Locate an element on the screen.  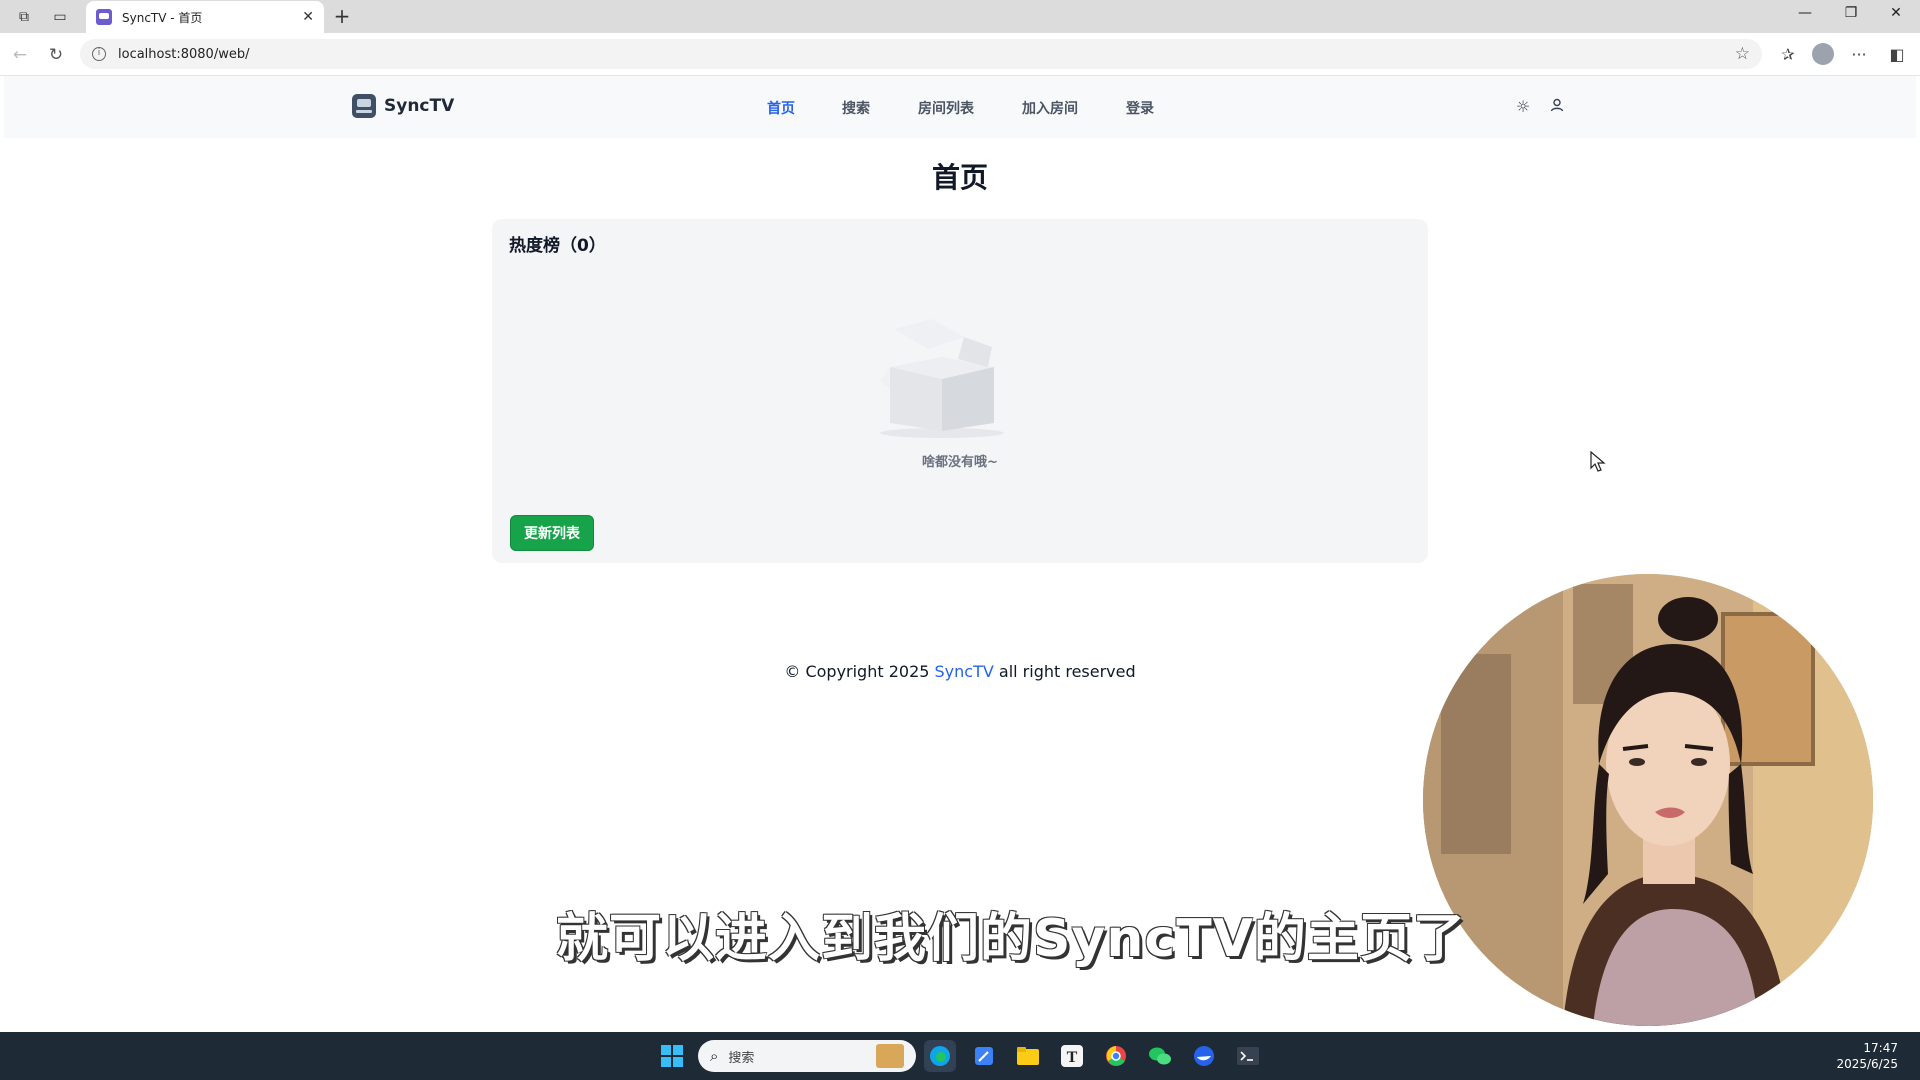
clock-date: 2025/6/25 is located at coordinates (1867, 1064).